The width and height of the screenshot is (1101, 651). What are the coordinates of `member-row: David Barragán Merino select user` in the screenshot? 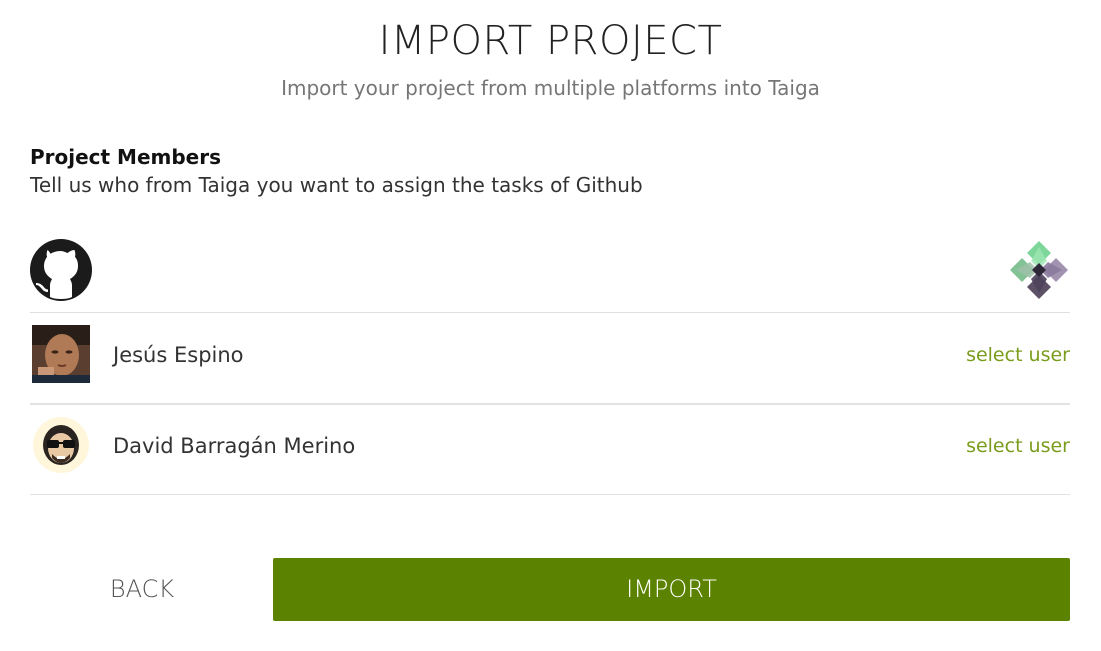 It's located at (550, 449).